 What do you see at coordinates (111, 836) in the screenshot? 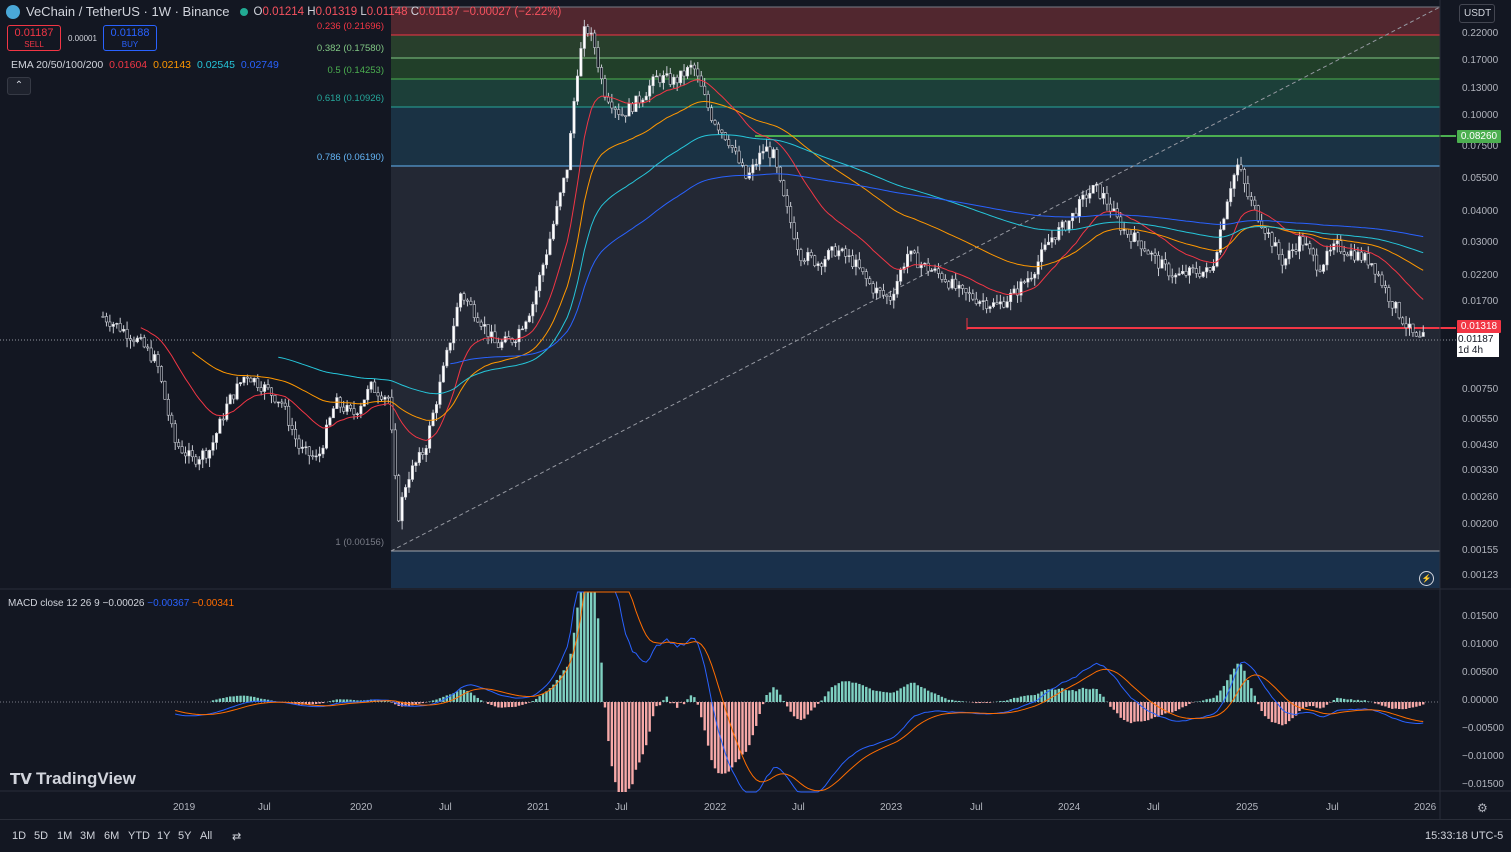
I see `range-button-6m: 6M` at bounding box center [111, 836].